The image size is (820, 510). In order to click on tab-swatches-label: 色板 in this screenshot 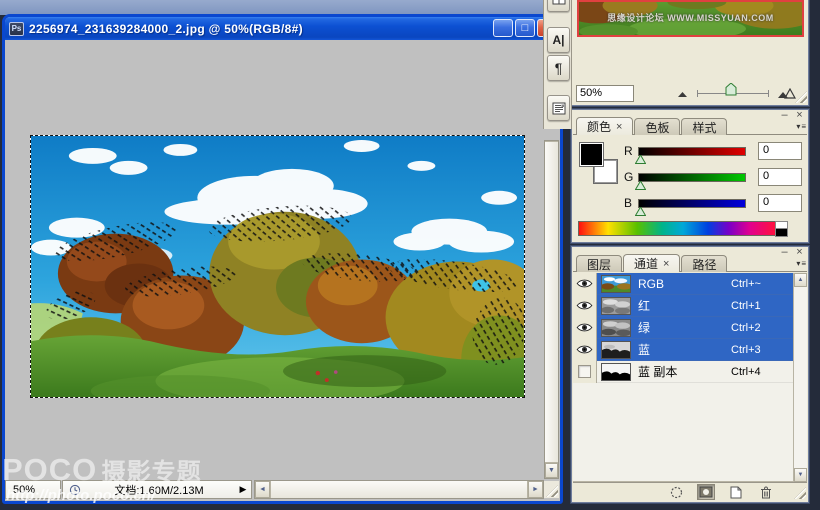, I will do `click(657, 127)`.